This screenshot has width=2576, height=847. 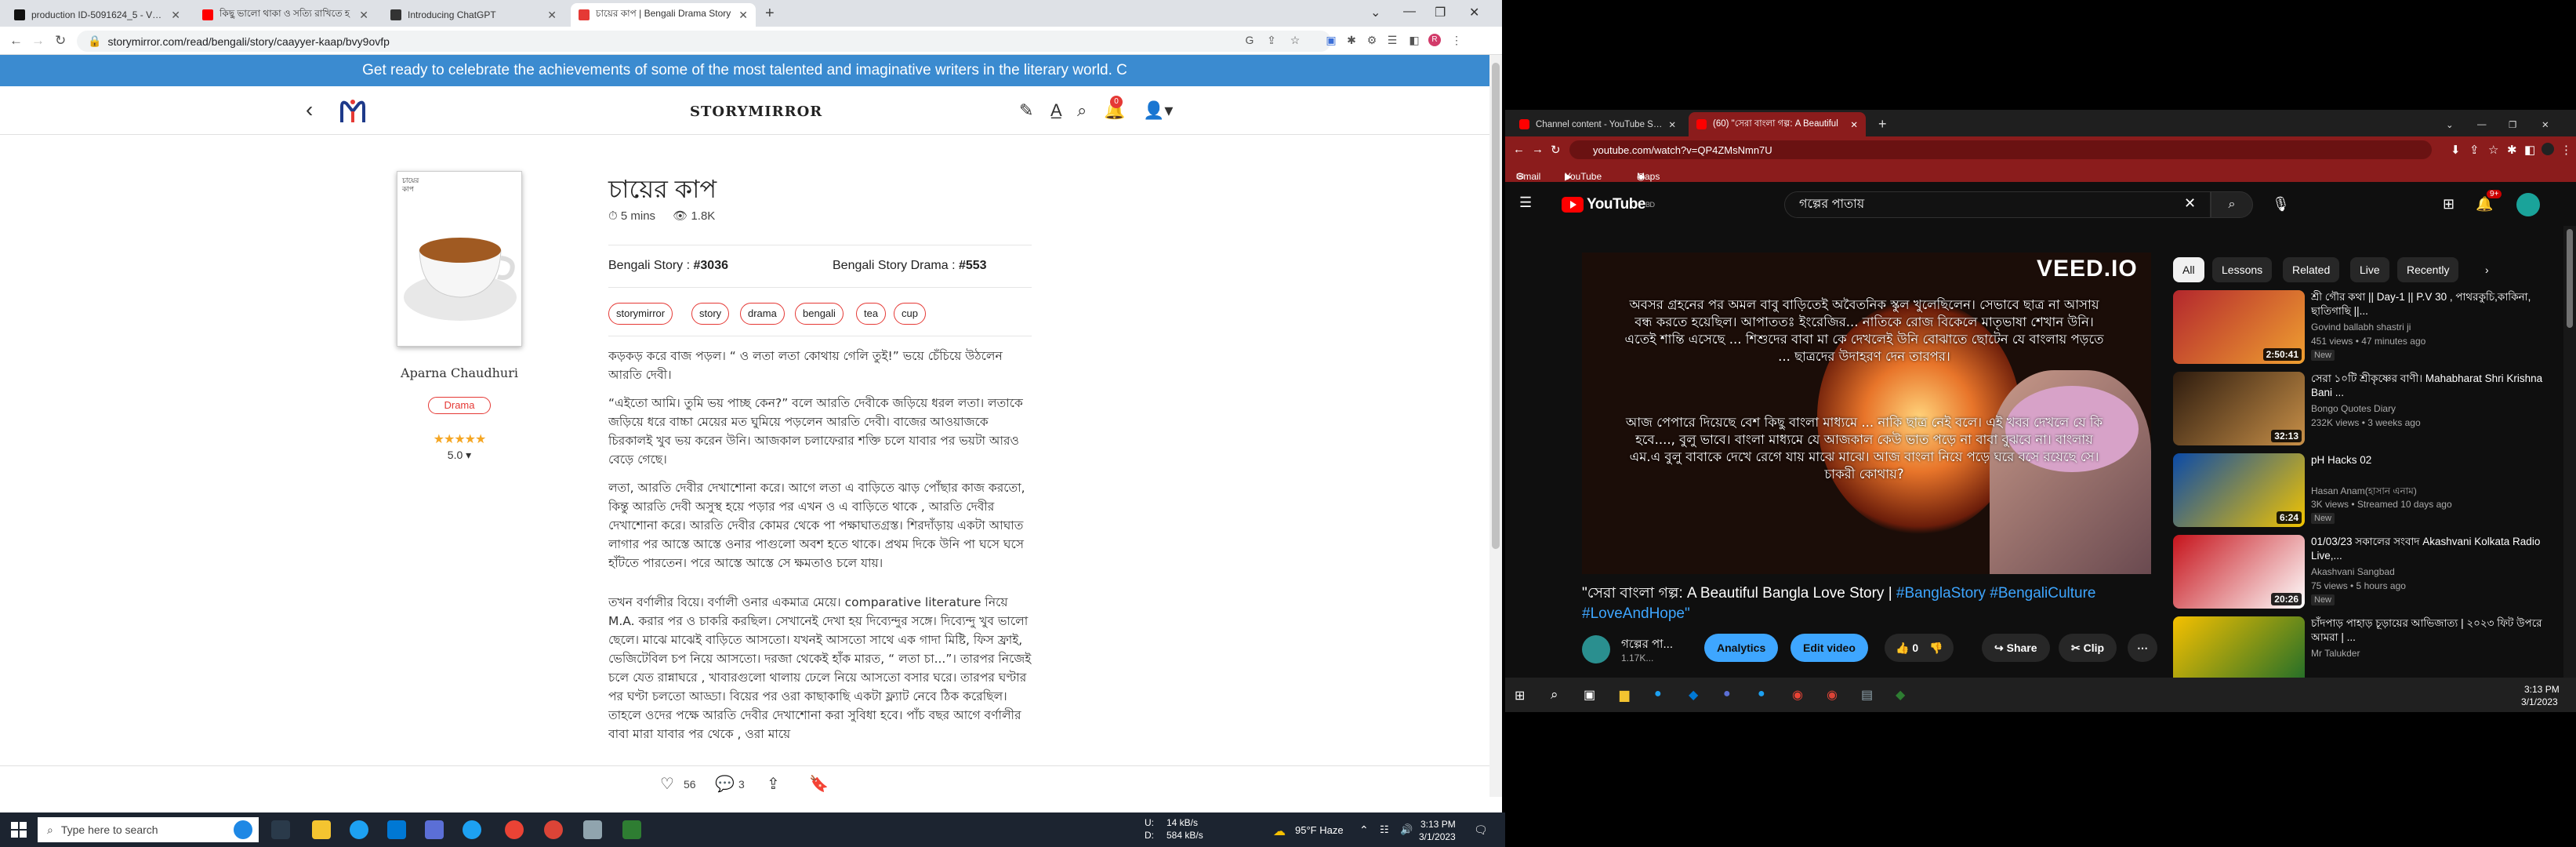 I want to click on edit-video-button: Edit video, so click(x=1830, y=648).